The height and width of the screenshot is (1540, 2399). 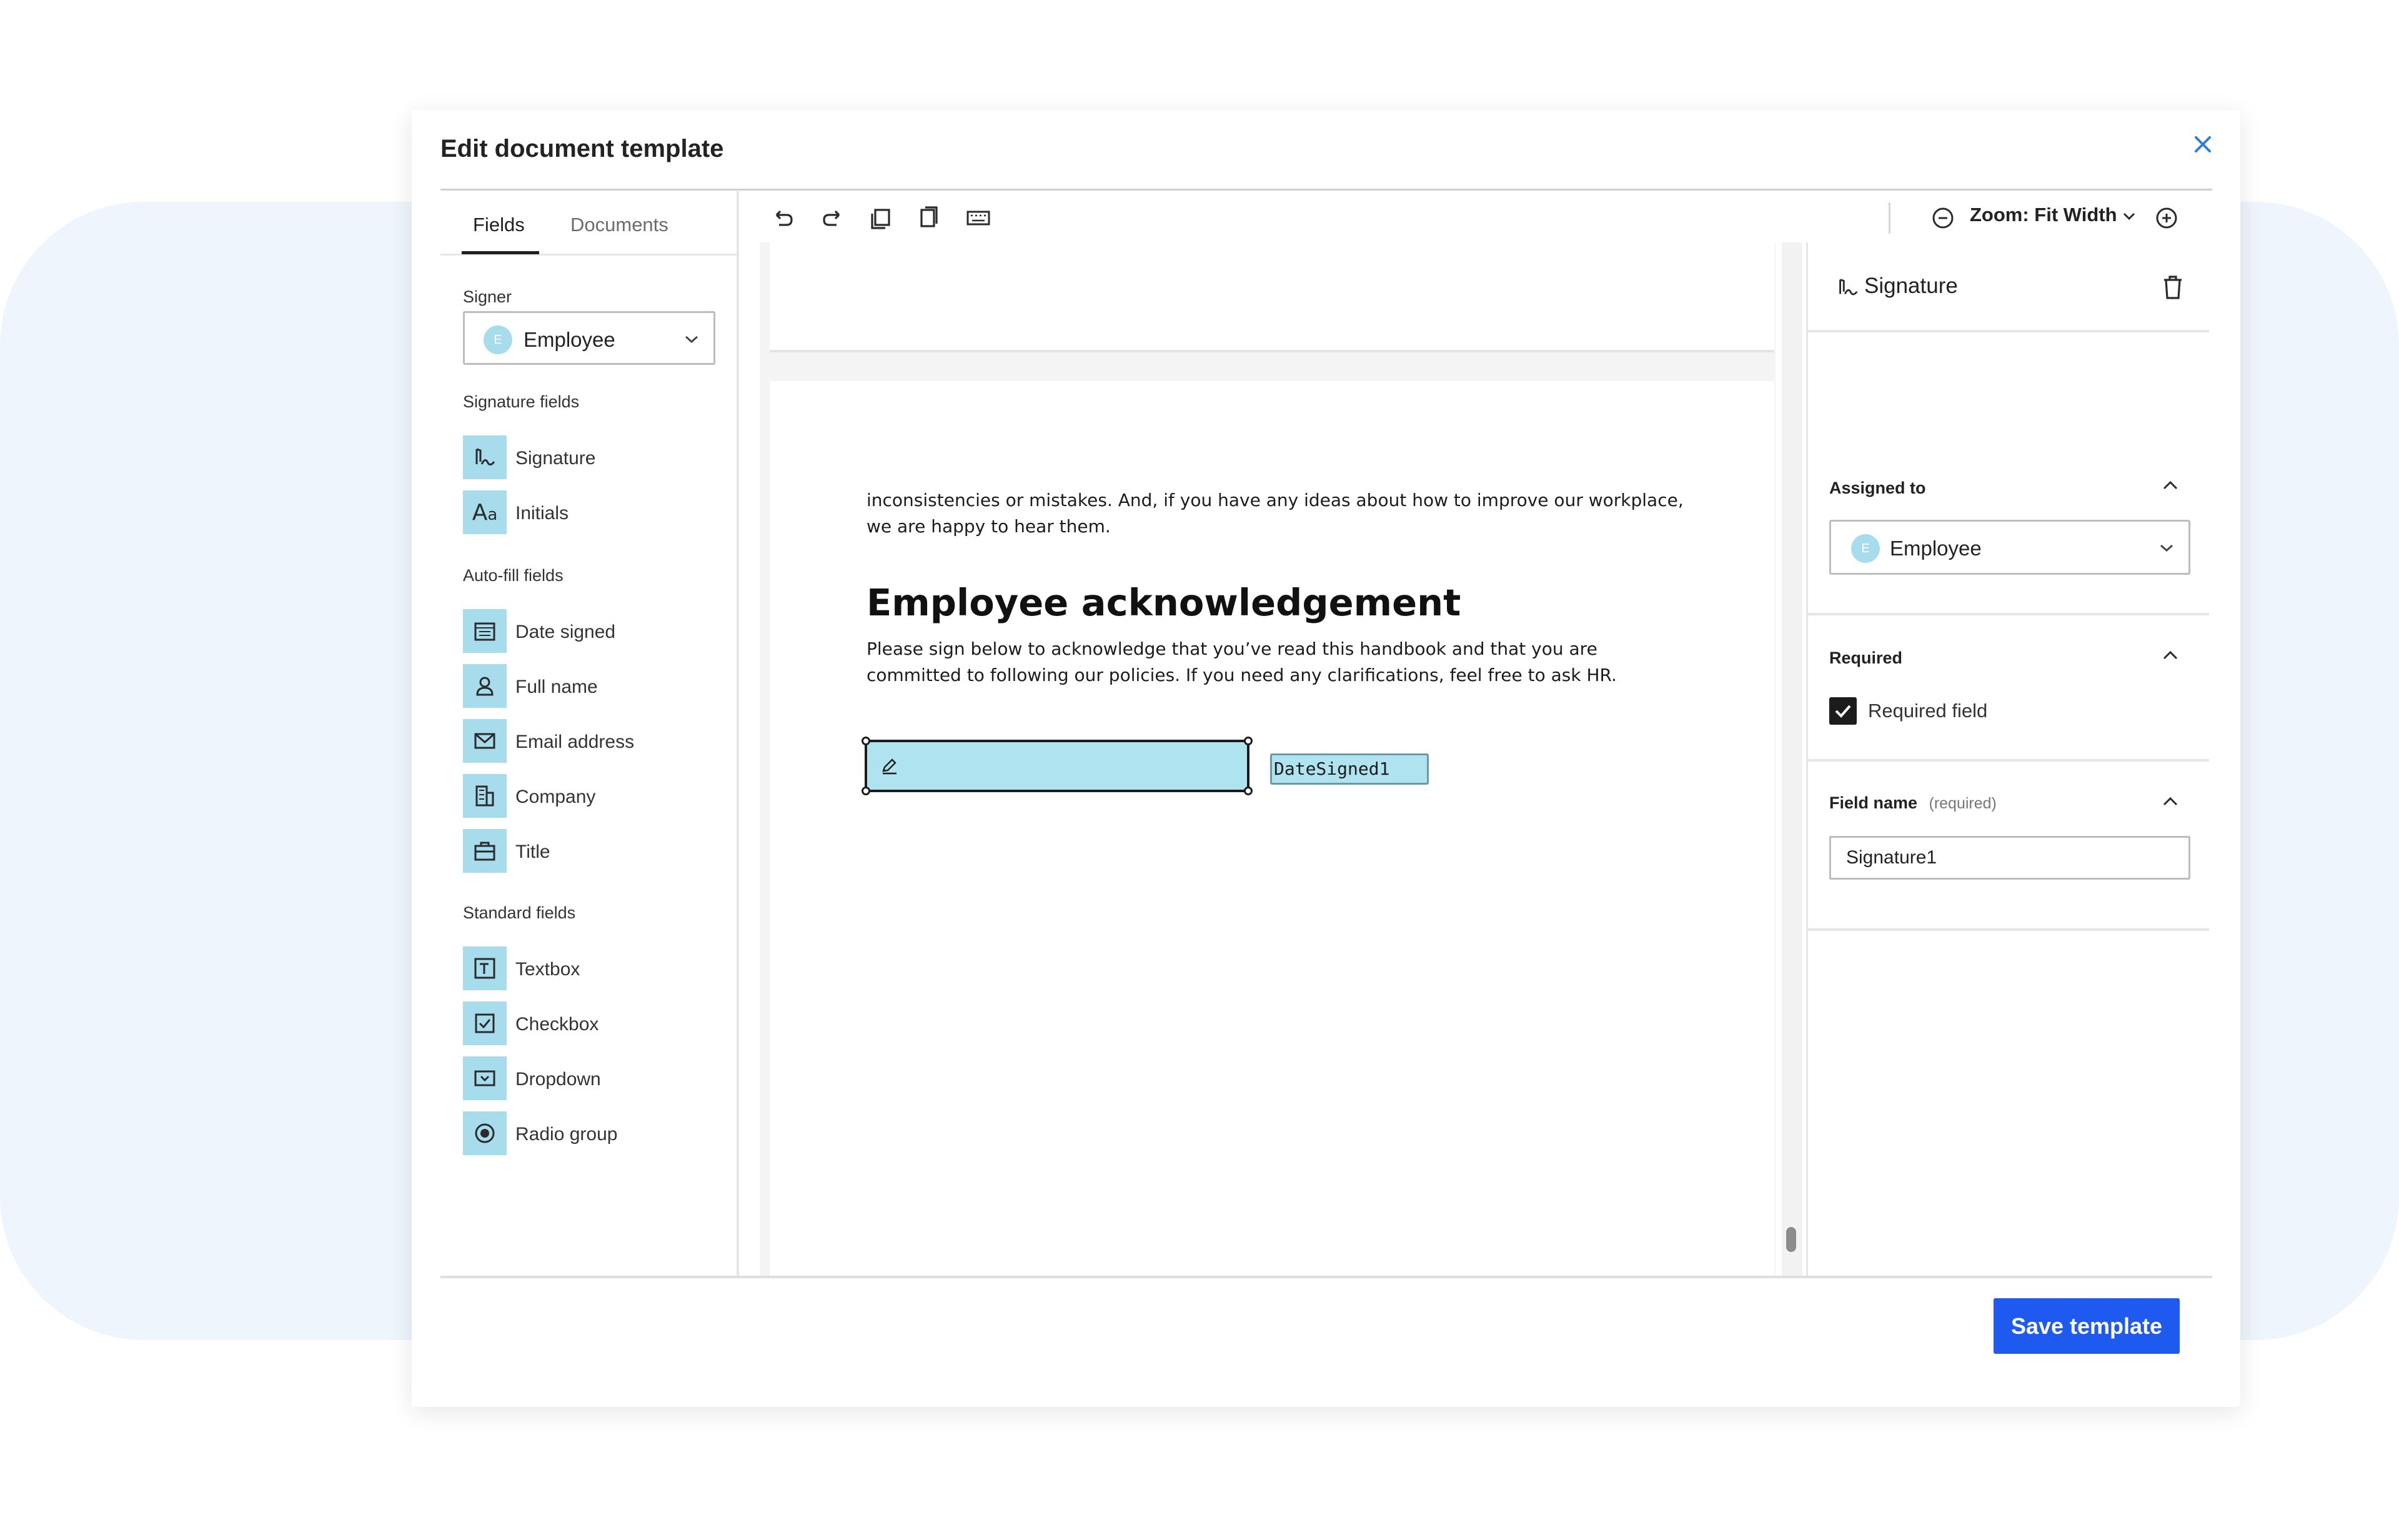 I want to click on field-item-date-signed: Date signed, so click(x=588, y=631).